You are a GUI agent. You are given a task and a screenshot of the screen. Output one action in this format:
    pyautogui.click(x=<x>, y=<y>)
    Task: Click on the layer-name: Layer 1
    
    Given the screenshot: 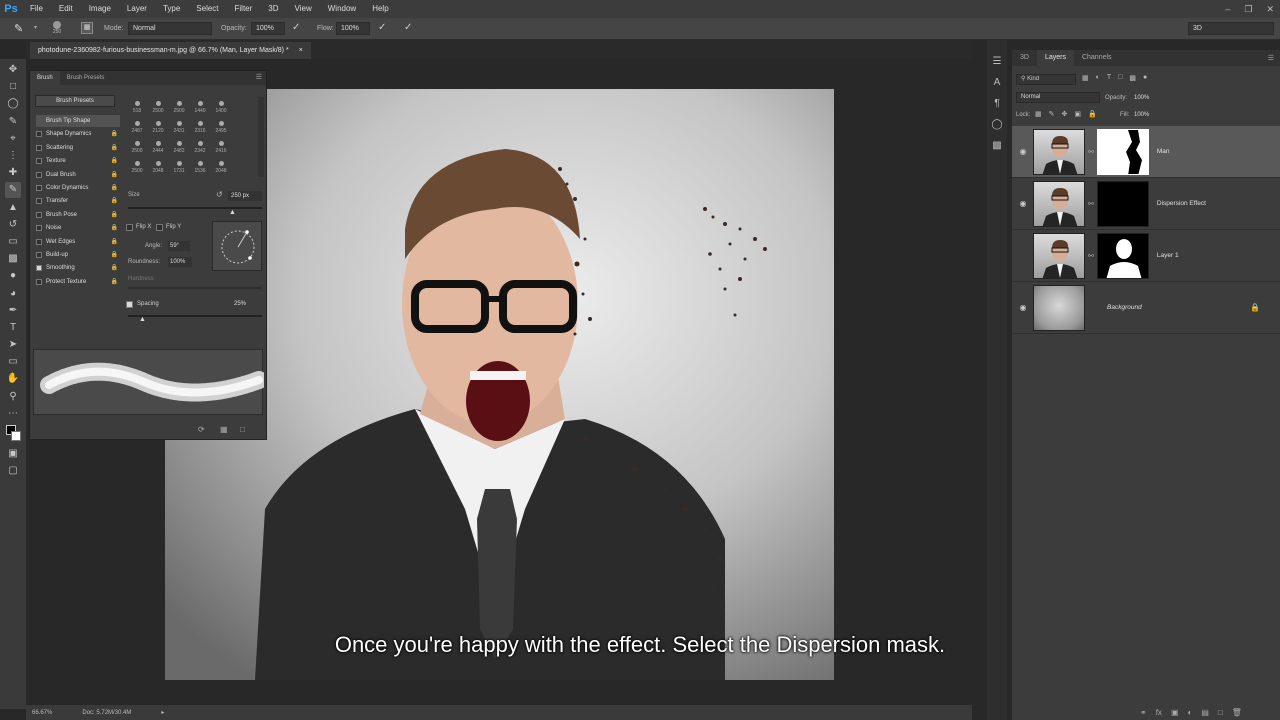 What is the action you would take?
    pyautogui.click(x=1168, y=255)
    